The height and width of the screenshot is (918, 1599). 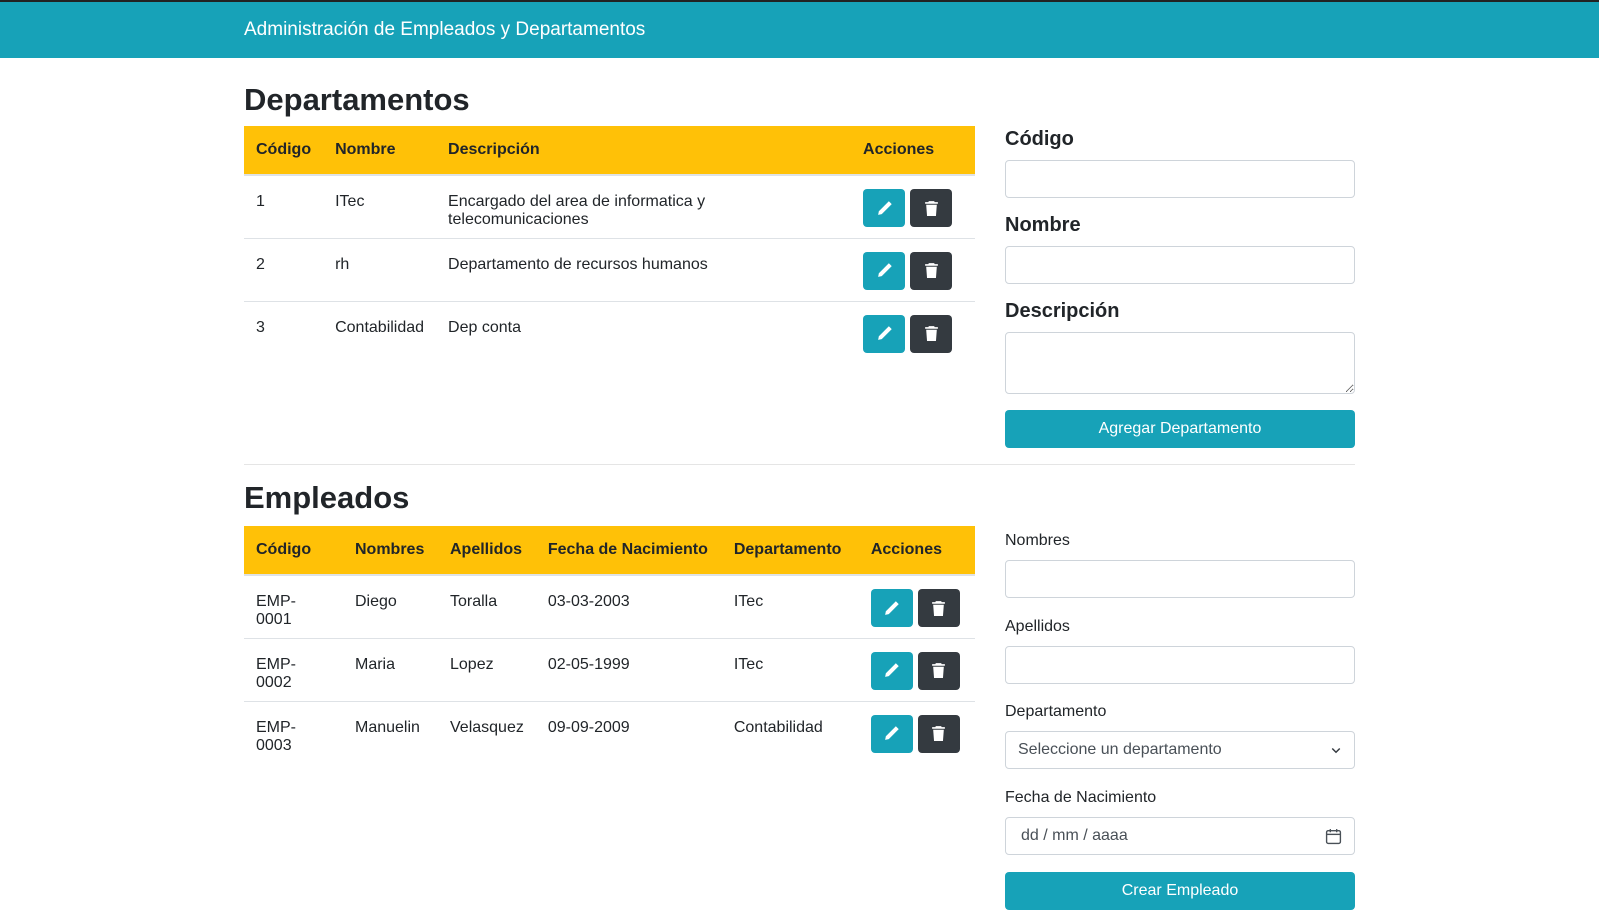 I want to click on dept-code-cell: 1, so click(x=284, y=207).